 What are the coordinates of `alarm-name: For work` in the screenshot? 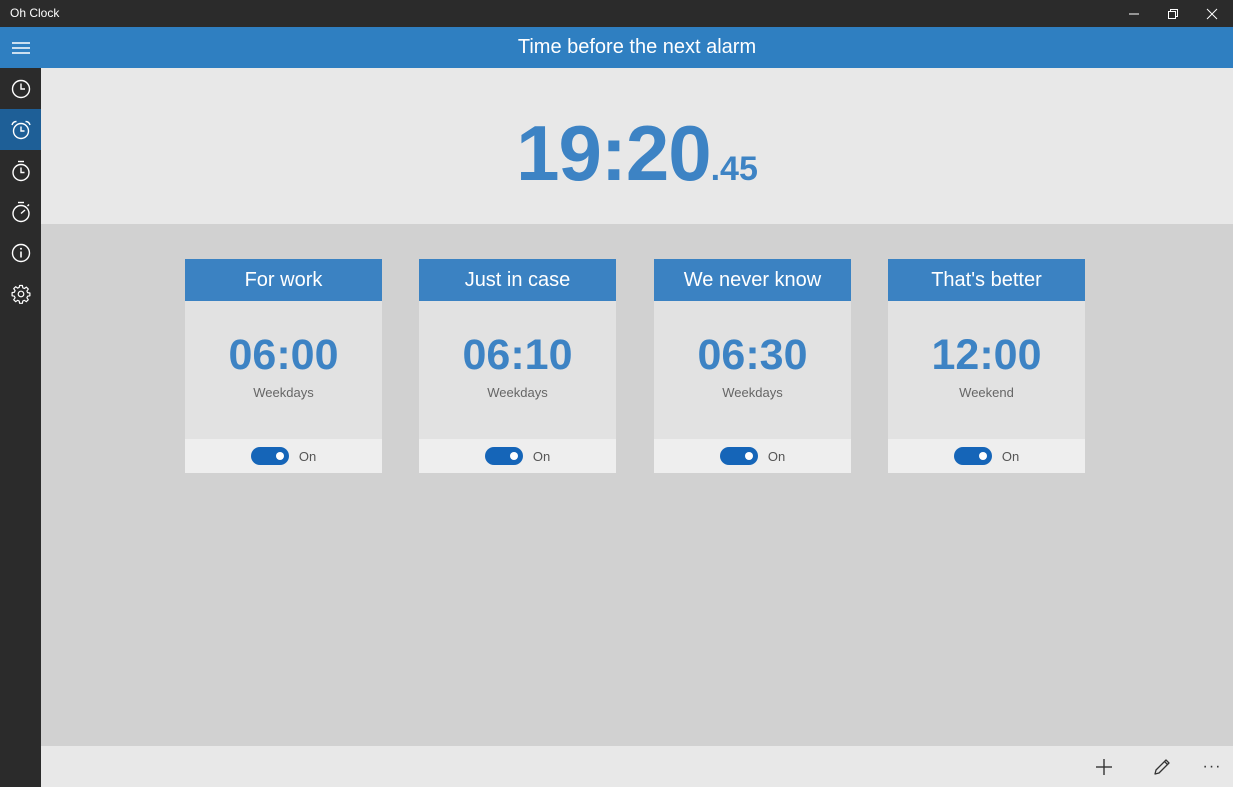 It's located at (283, 280).